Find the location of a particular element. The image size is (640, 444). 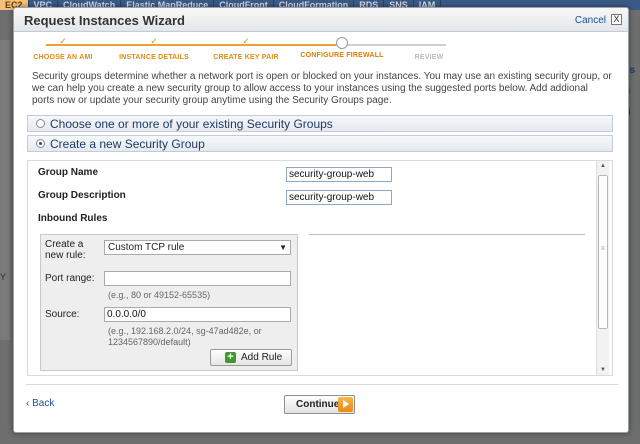

create-rule-label-line2: new rule: is located at coordinates (65, 255).